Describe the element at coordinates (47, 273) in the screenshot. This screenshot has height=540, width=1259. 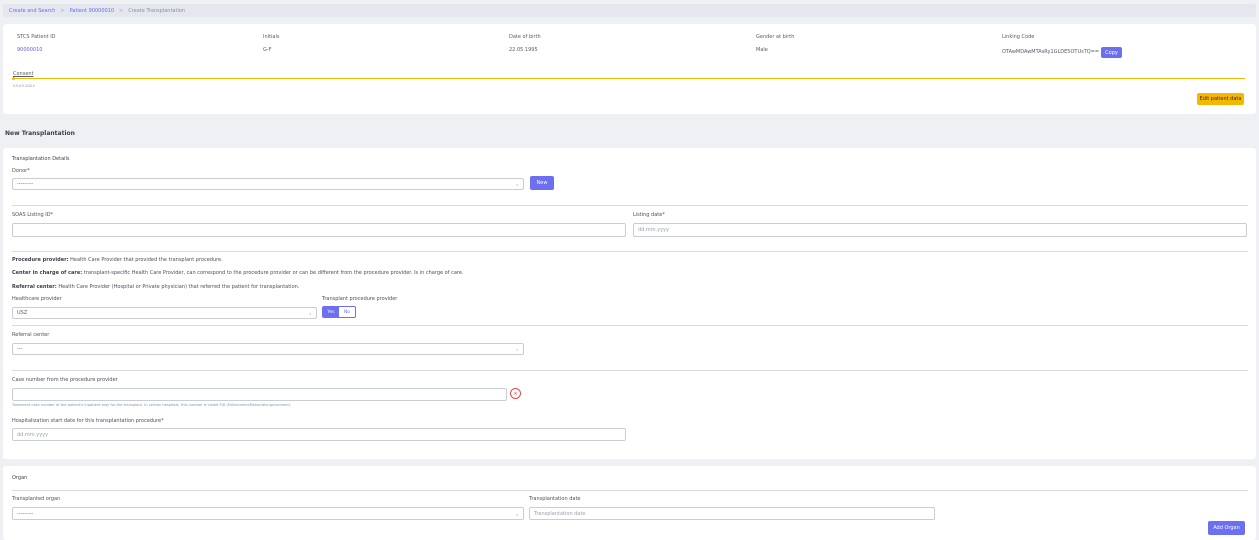
I see `info-term: Center in charge of care:` at that location.